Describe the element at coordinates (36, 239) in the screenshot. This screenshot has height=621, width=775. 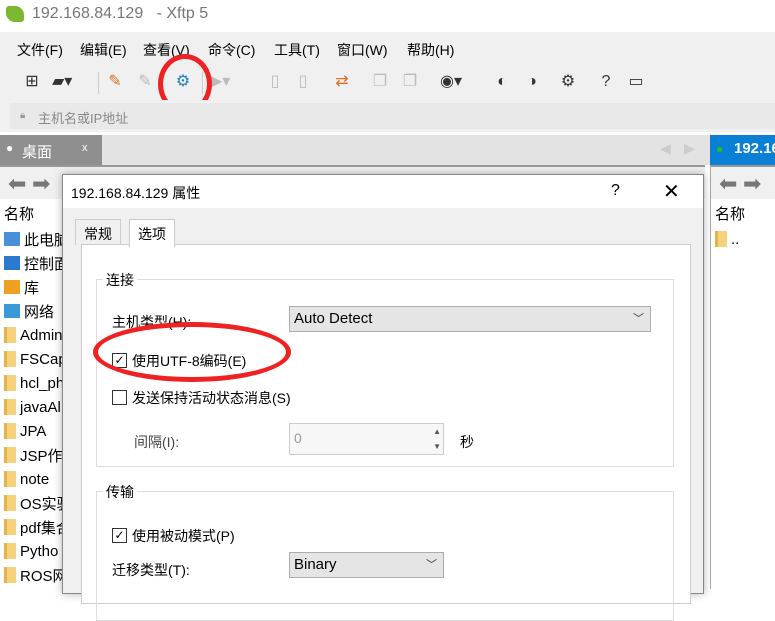
I see `list-item: 此电脑` at that location.